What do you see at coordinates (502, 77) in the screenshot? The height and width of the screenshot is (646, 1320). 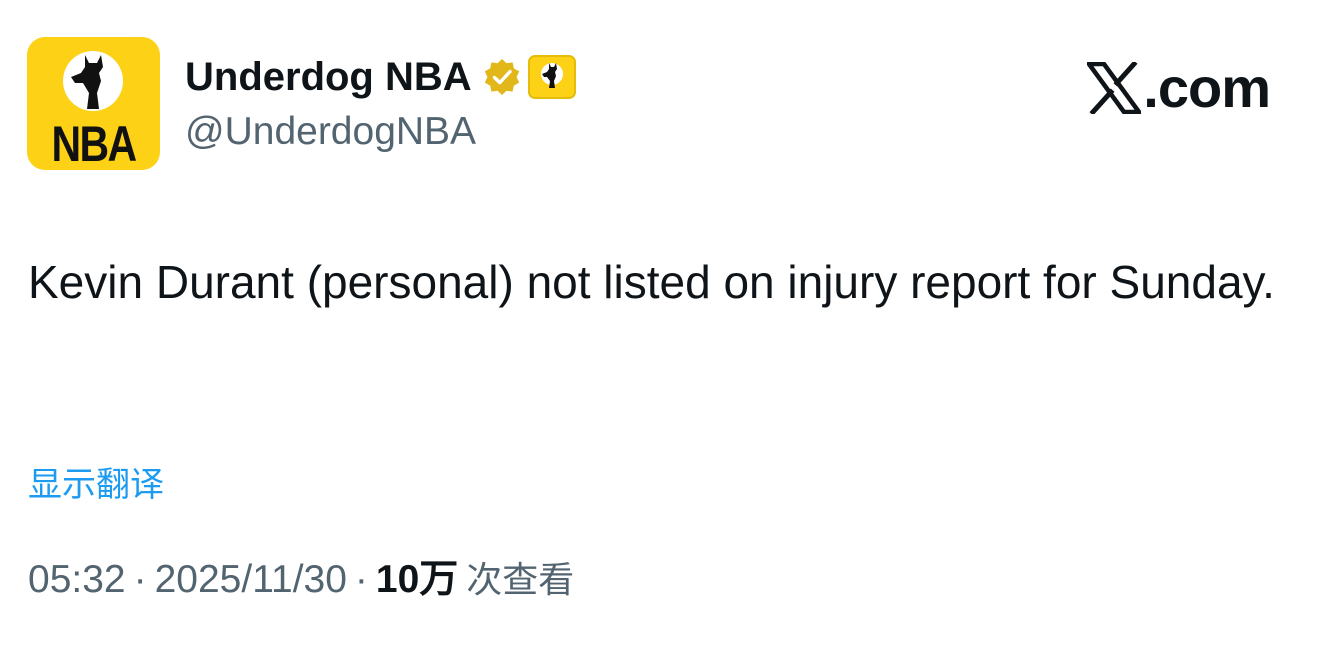 I see `verified-badge-icon` at bounding box center [502, 77].